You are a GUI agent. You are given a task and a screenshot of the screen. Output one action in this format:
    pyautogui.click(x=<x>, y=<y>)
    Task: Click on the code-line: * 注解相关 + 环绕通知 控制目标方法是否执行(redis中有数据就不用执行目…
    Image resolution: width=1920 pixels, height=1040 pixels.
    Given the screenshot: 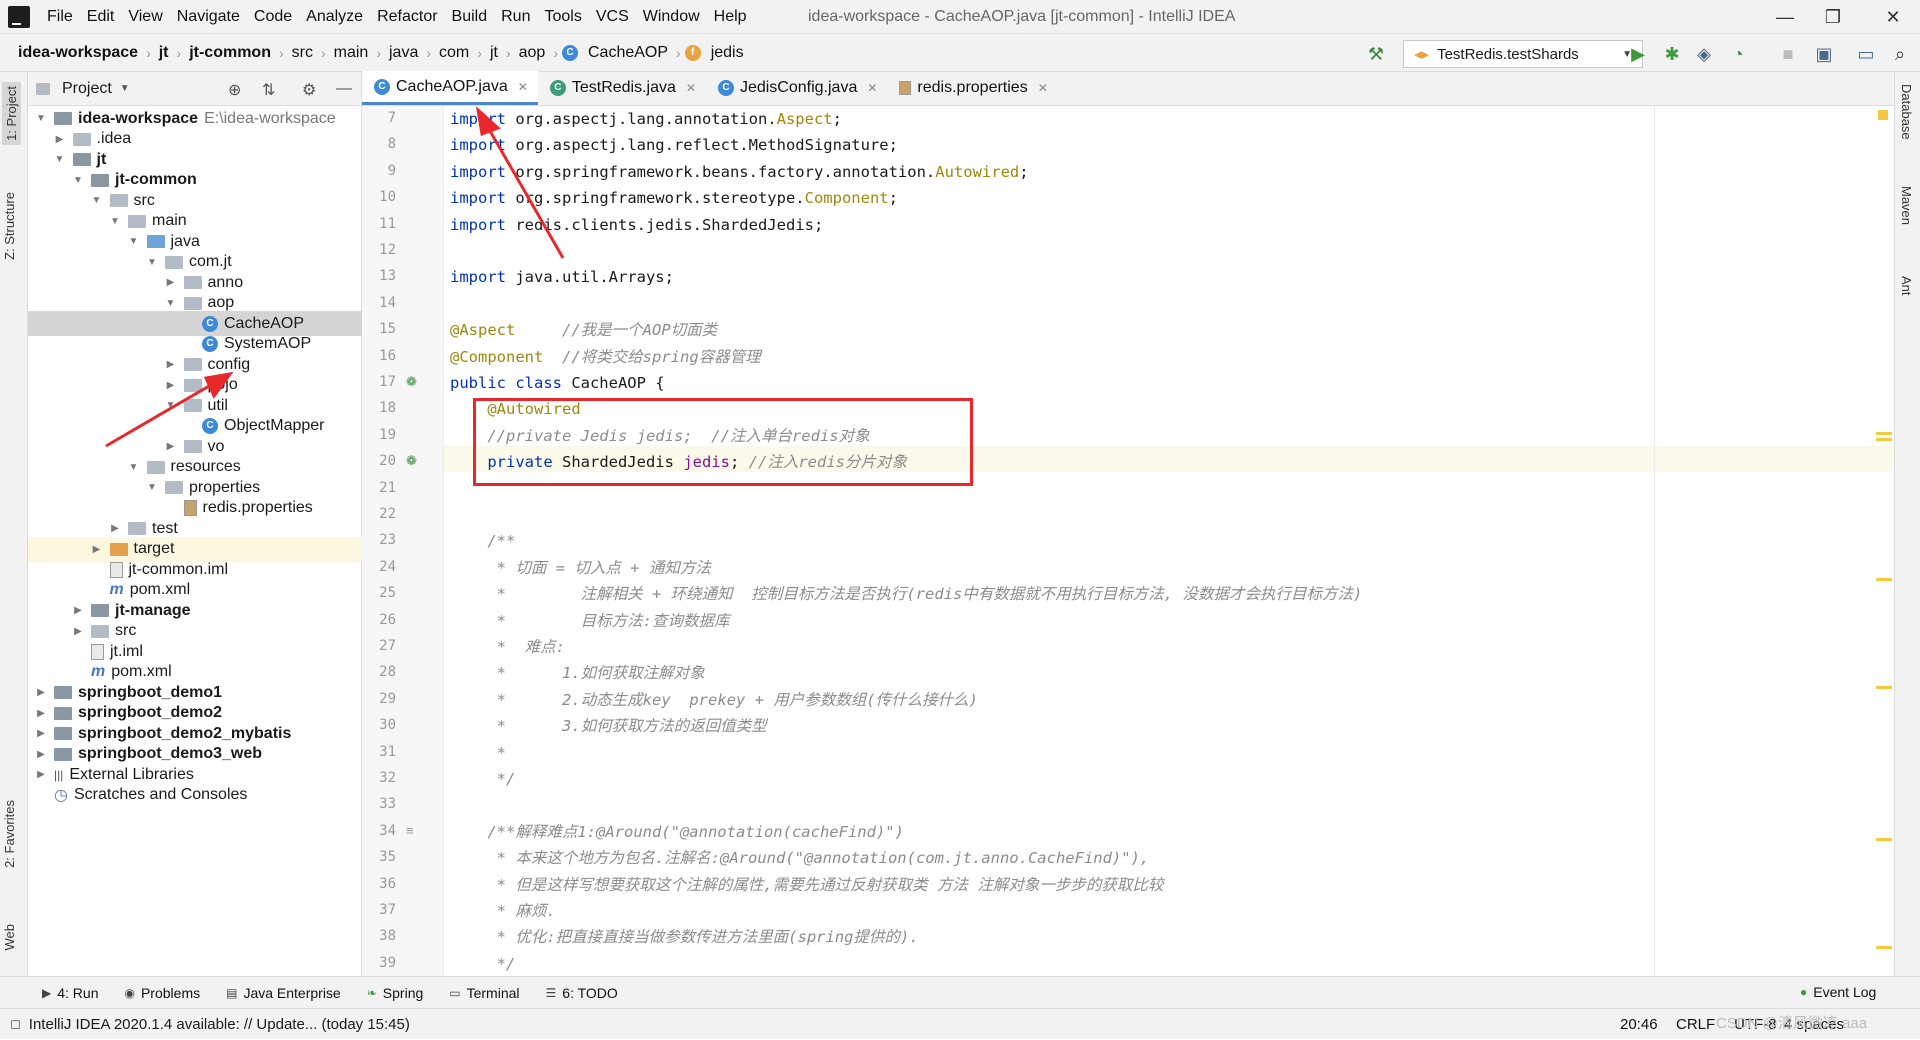 What is the action you would take?
    pyautogui.click(x=906, y=594)
    